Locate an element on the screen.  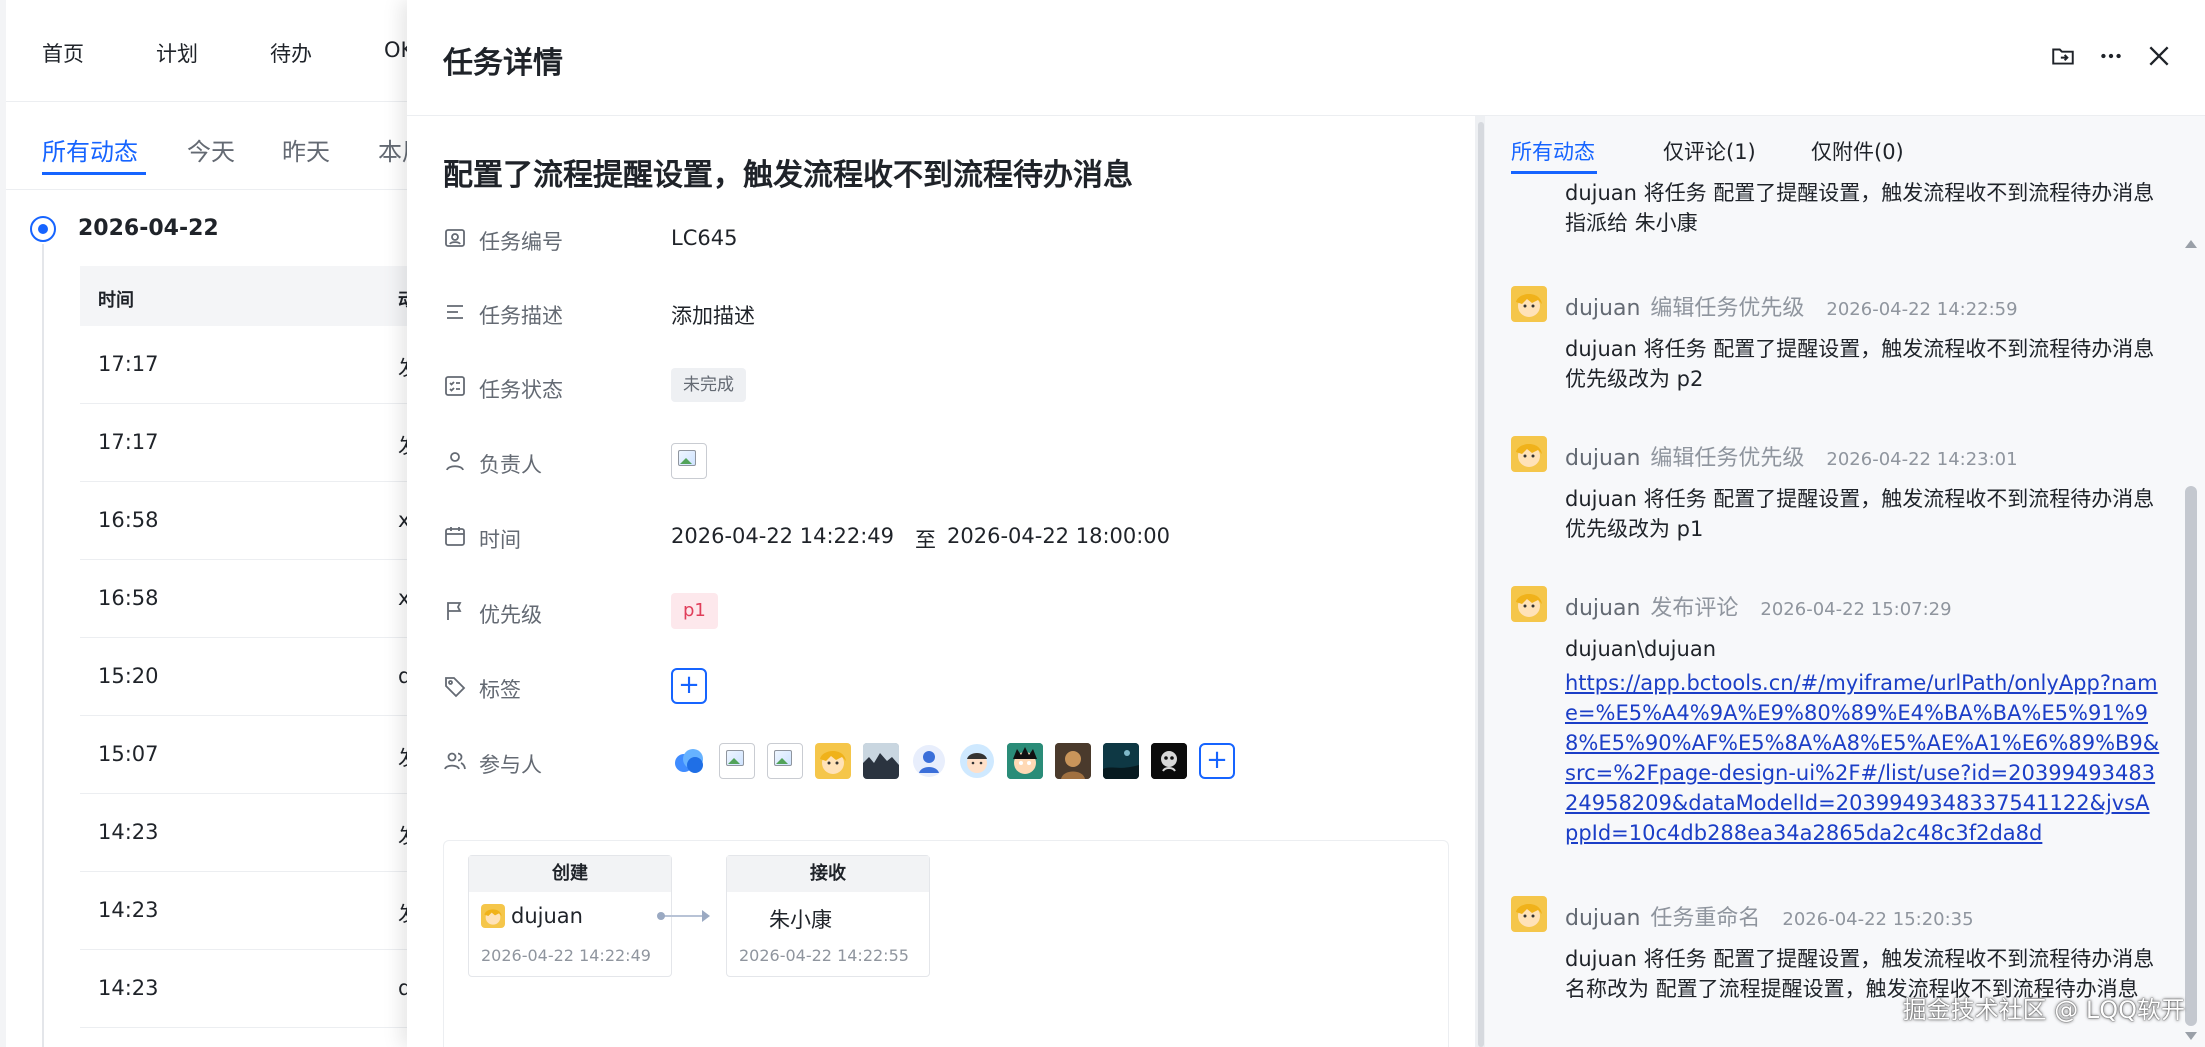
field-priority: 优先级 p1 is located at coordinates (943, 611).